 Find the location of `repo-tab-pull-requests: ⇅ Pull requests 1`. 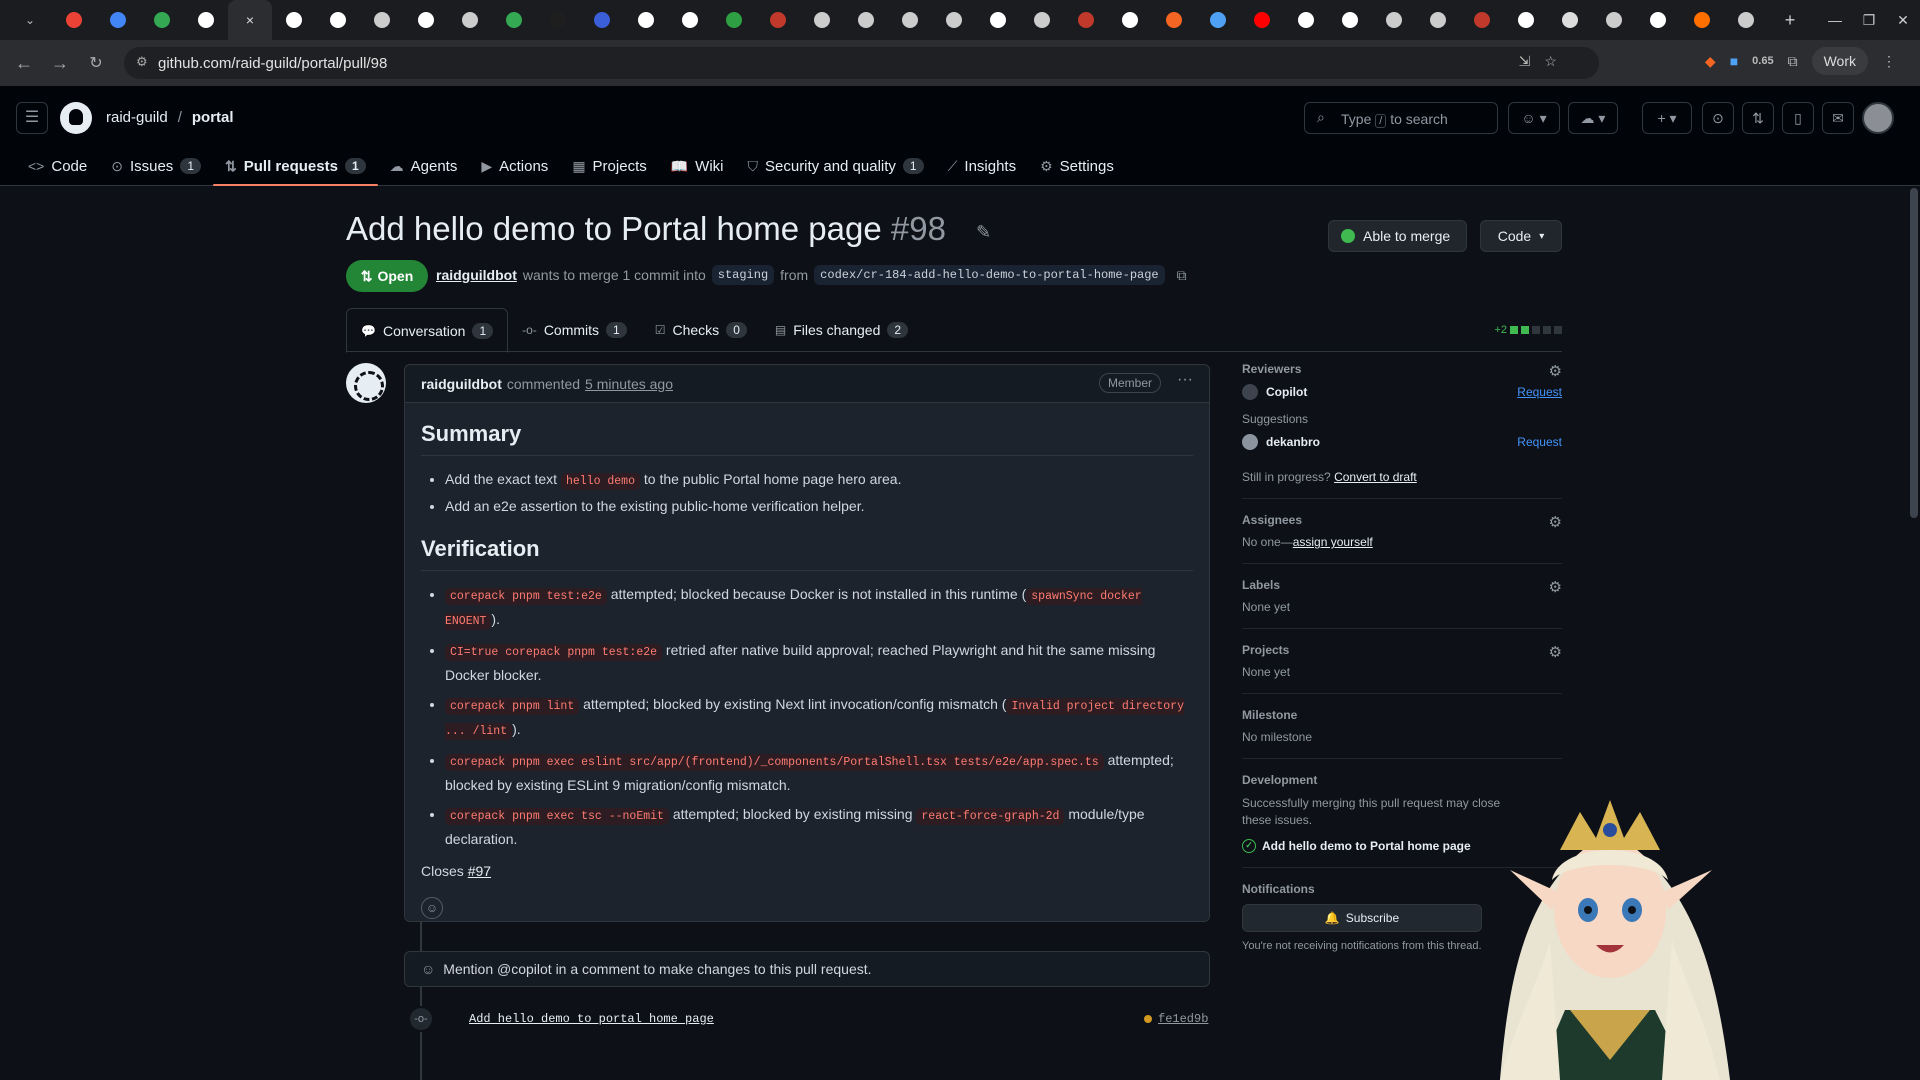

repo-tab-pull-requests: ⇅ Pull requests 1 is located at coordinates (295, 166).